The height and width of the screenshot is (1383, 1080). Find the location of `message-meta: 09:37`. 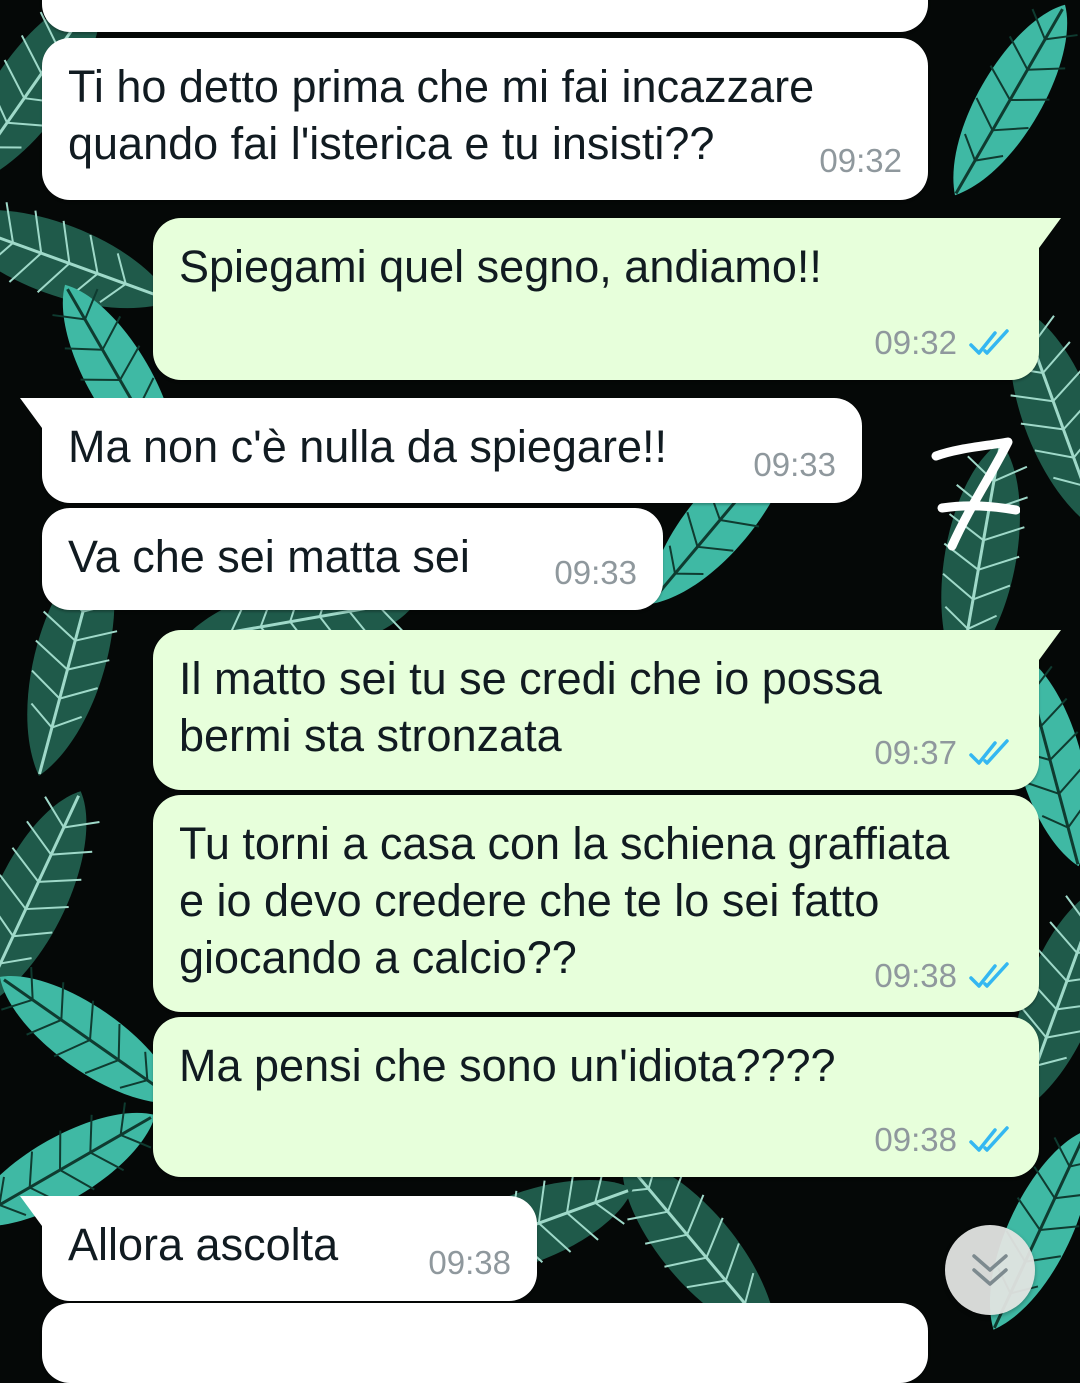

message-meta: 09:37 is located at coordinates (943, 753).